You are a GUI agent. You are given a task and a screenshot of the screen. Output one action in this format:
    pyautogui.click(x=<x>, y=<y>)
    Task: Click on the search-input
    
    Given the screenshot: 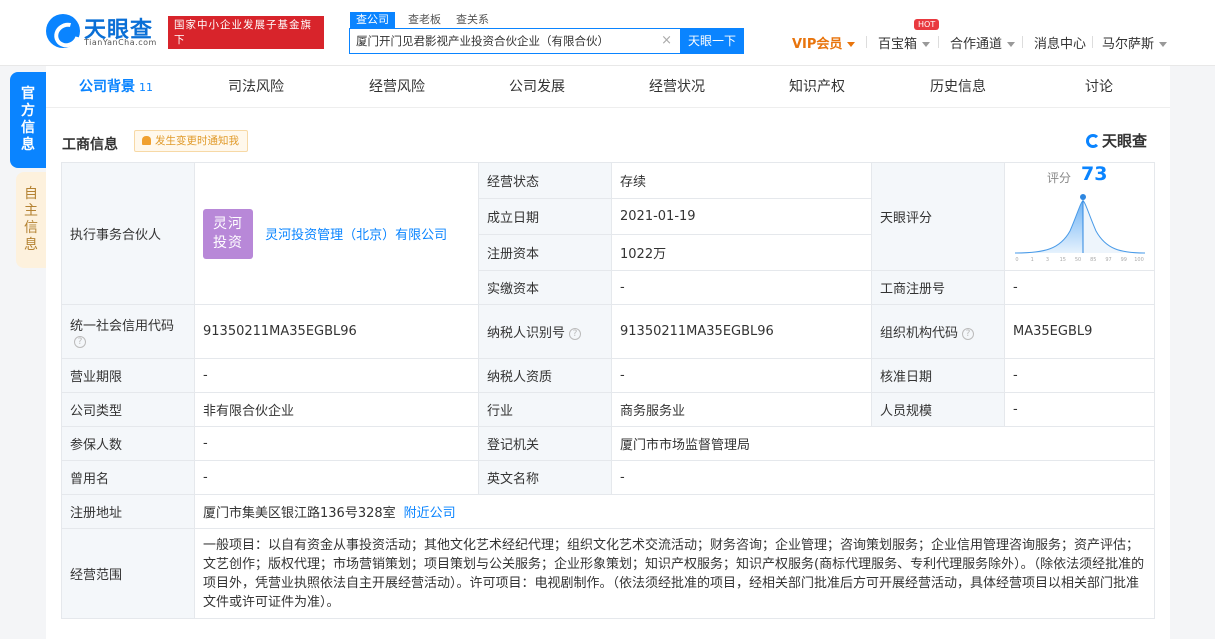 What is the action you would take?
    pyautogui.click(x=505, y=41)
    